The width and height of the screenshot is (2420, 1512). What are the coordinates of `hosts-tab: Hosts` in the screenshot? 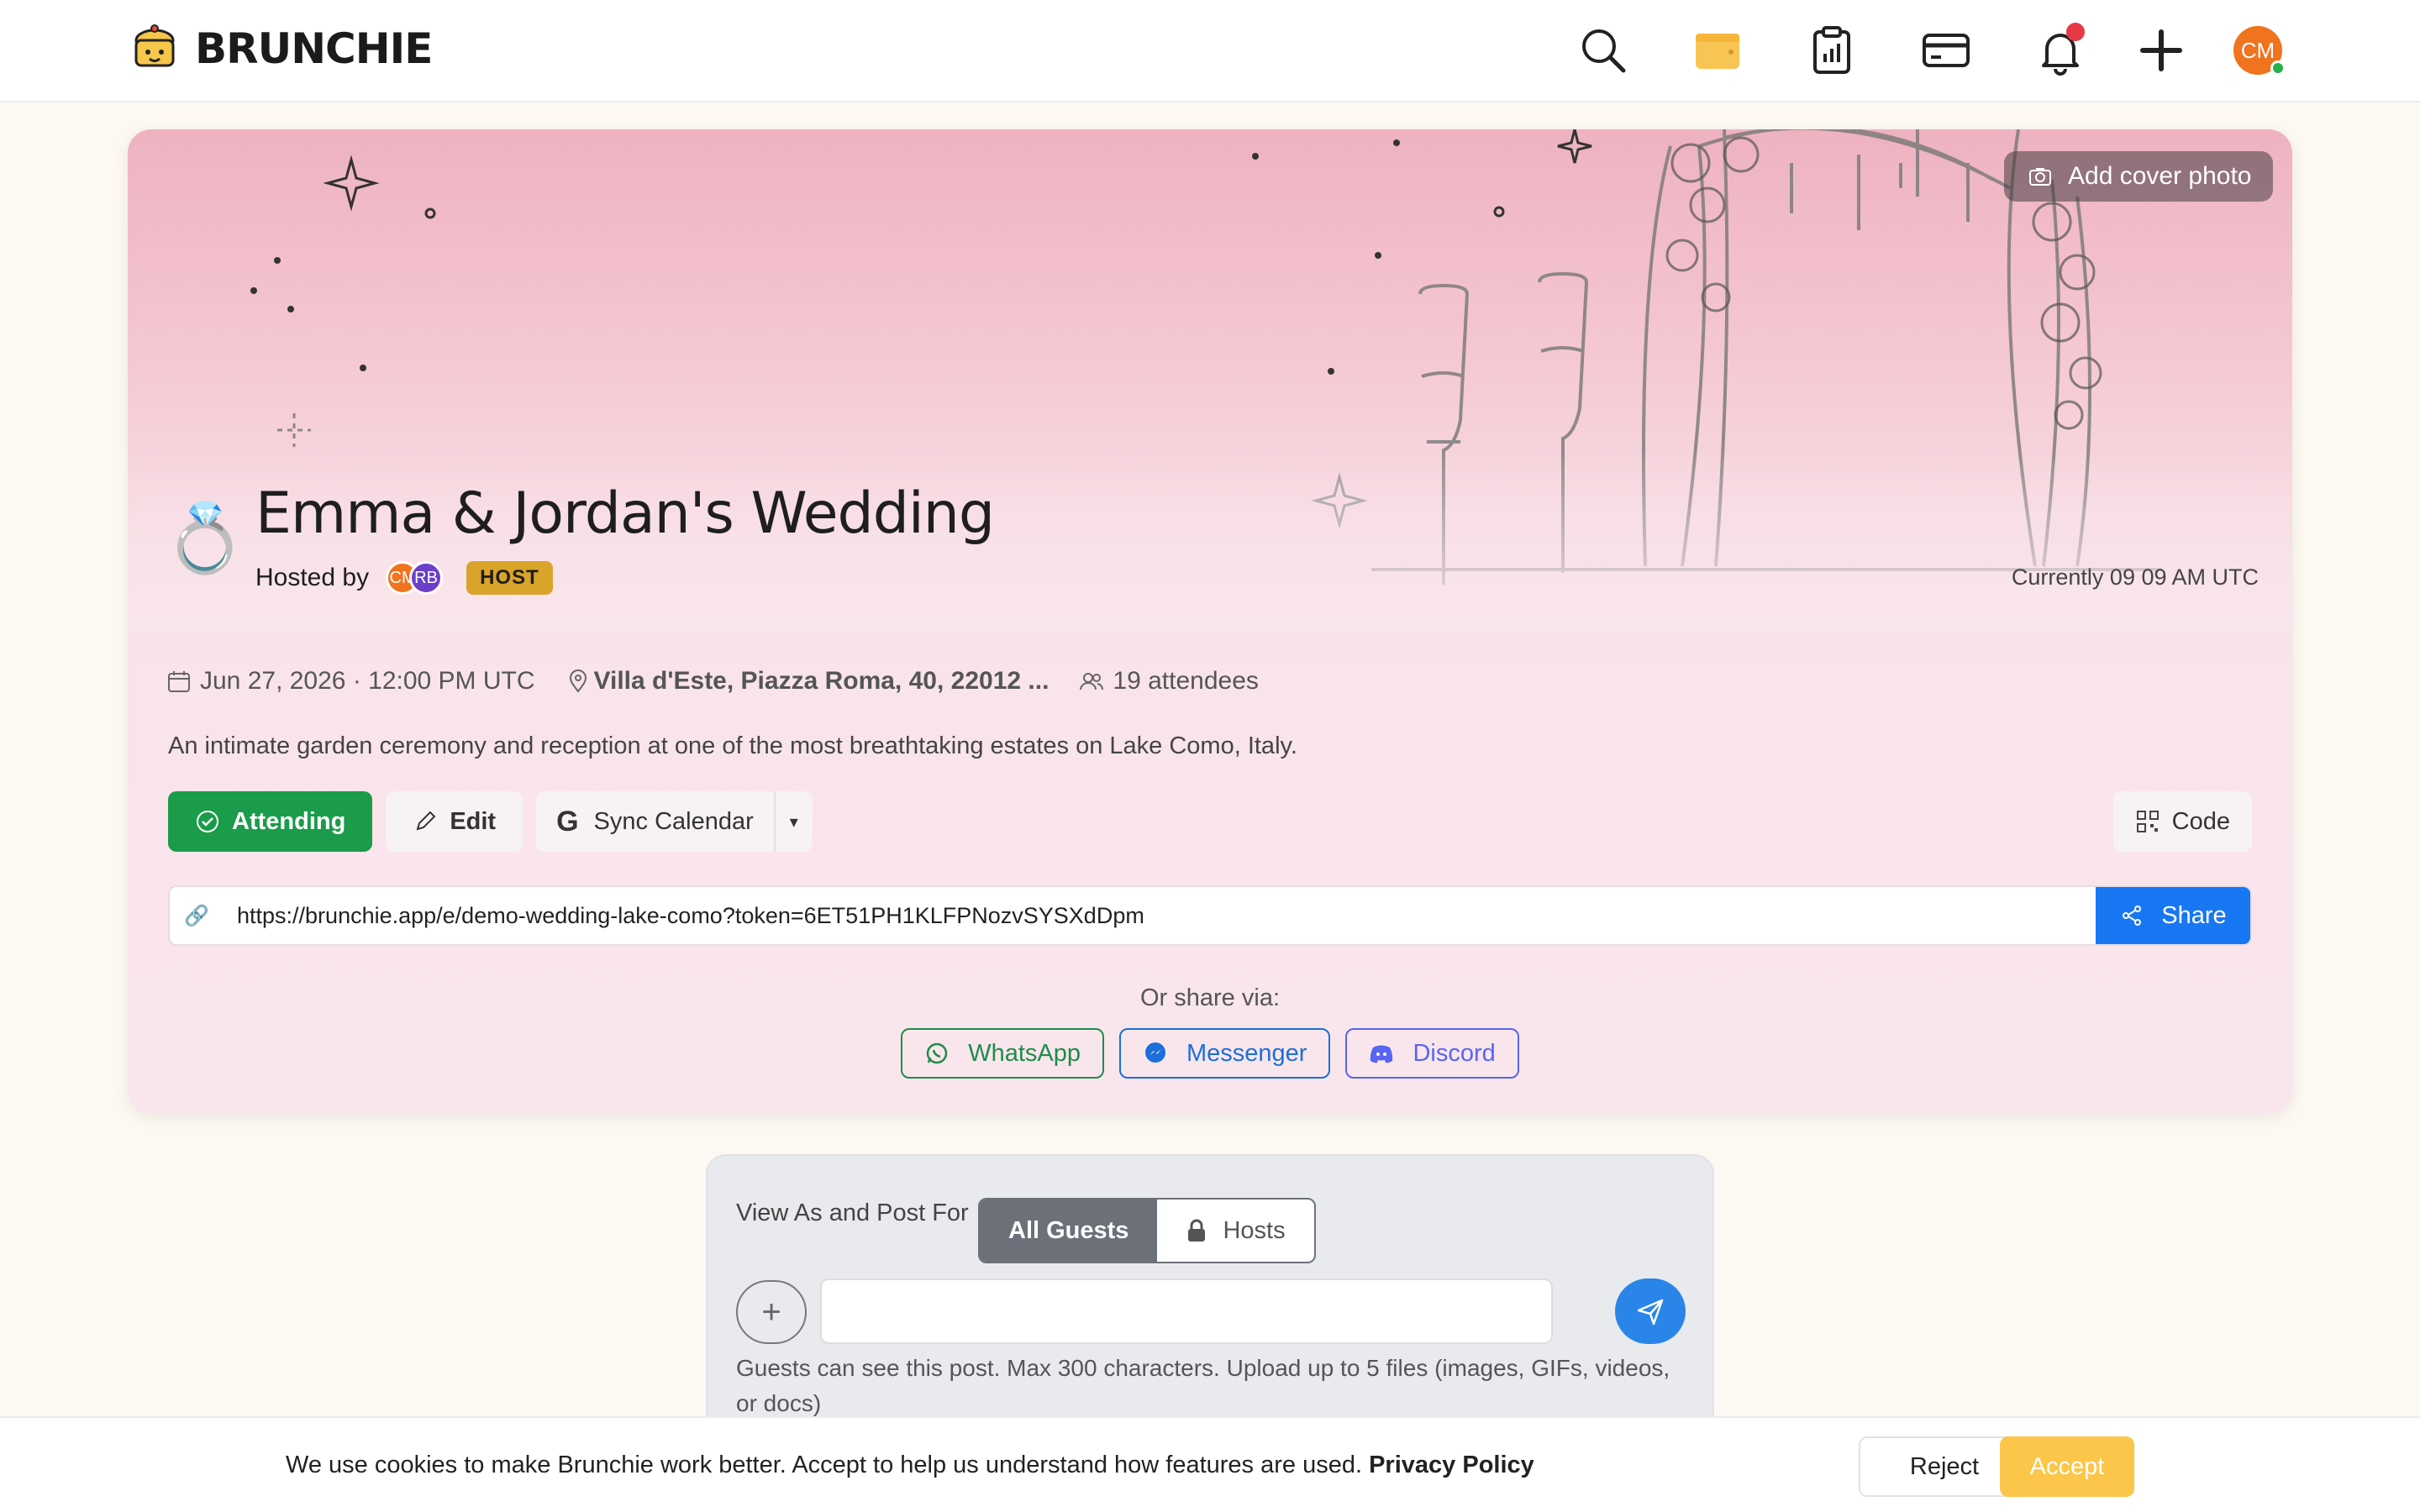 It's located at (1235, 1231).